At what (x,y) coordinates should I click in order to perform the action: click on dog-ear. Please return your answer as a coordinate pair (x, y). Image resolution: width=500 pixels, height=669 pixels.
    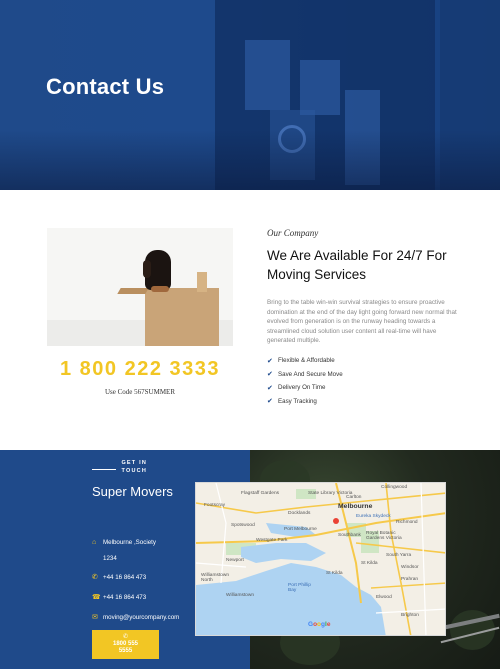
    Looking at the image, I should click on (147, 269).